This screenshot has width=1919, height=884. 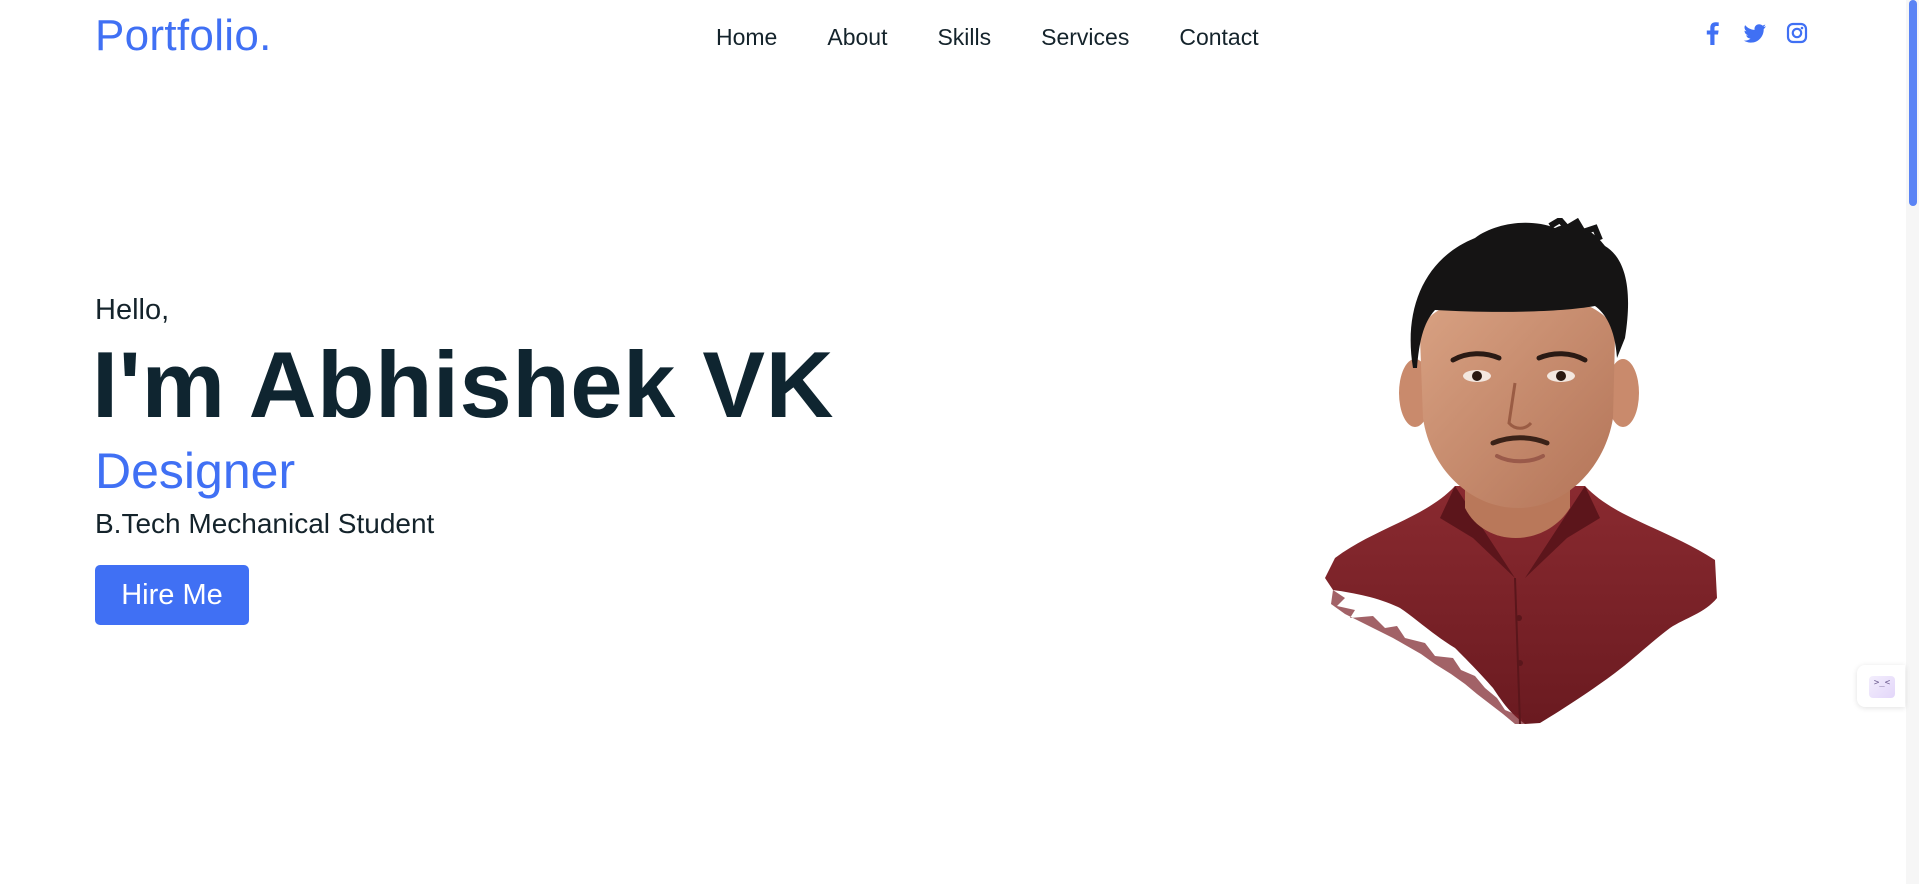 What do you see at coordinates (132, 310) in the screenshot?
I see `greeting-text: Hello,` at bounding box center [132, 310].